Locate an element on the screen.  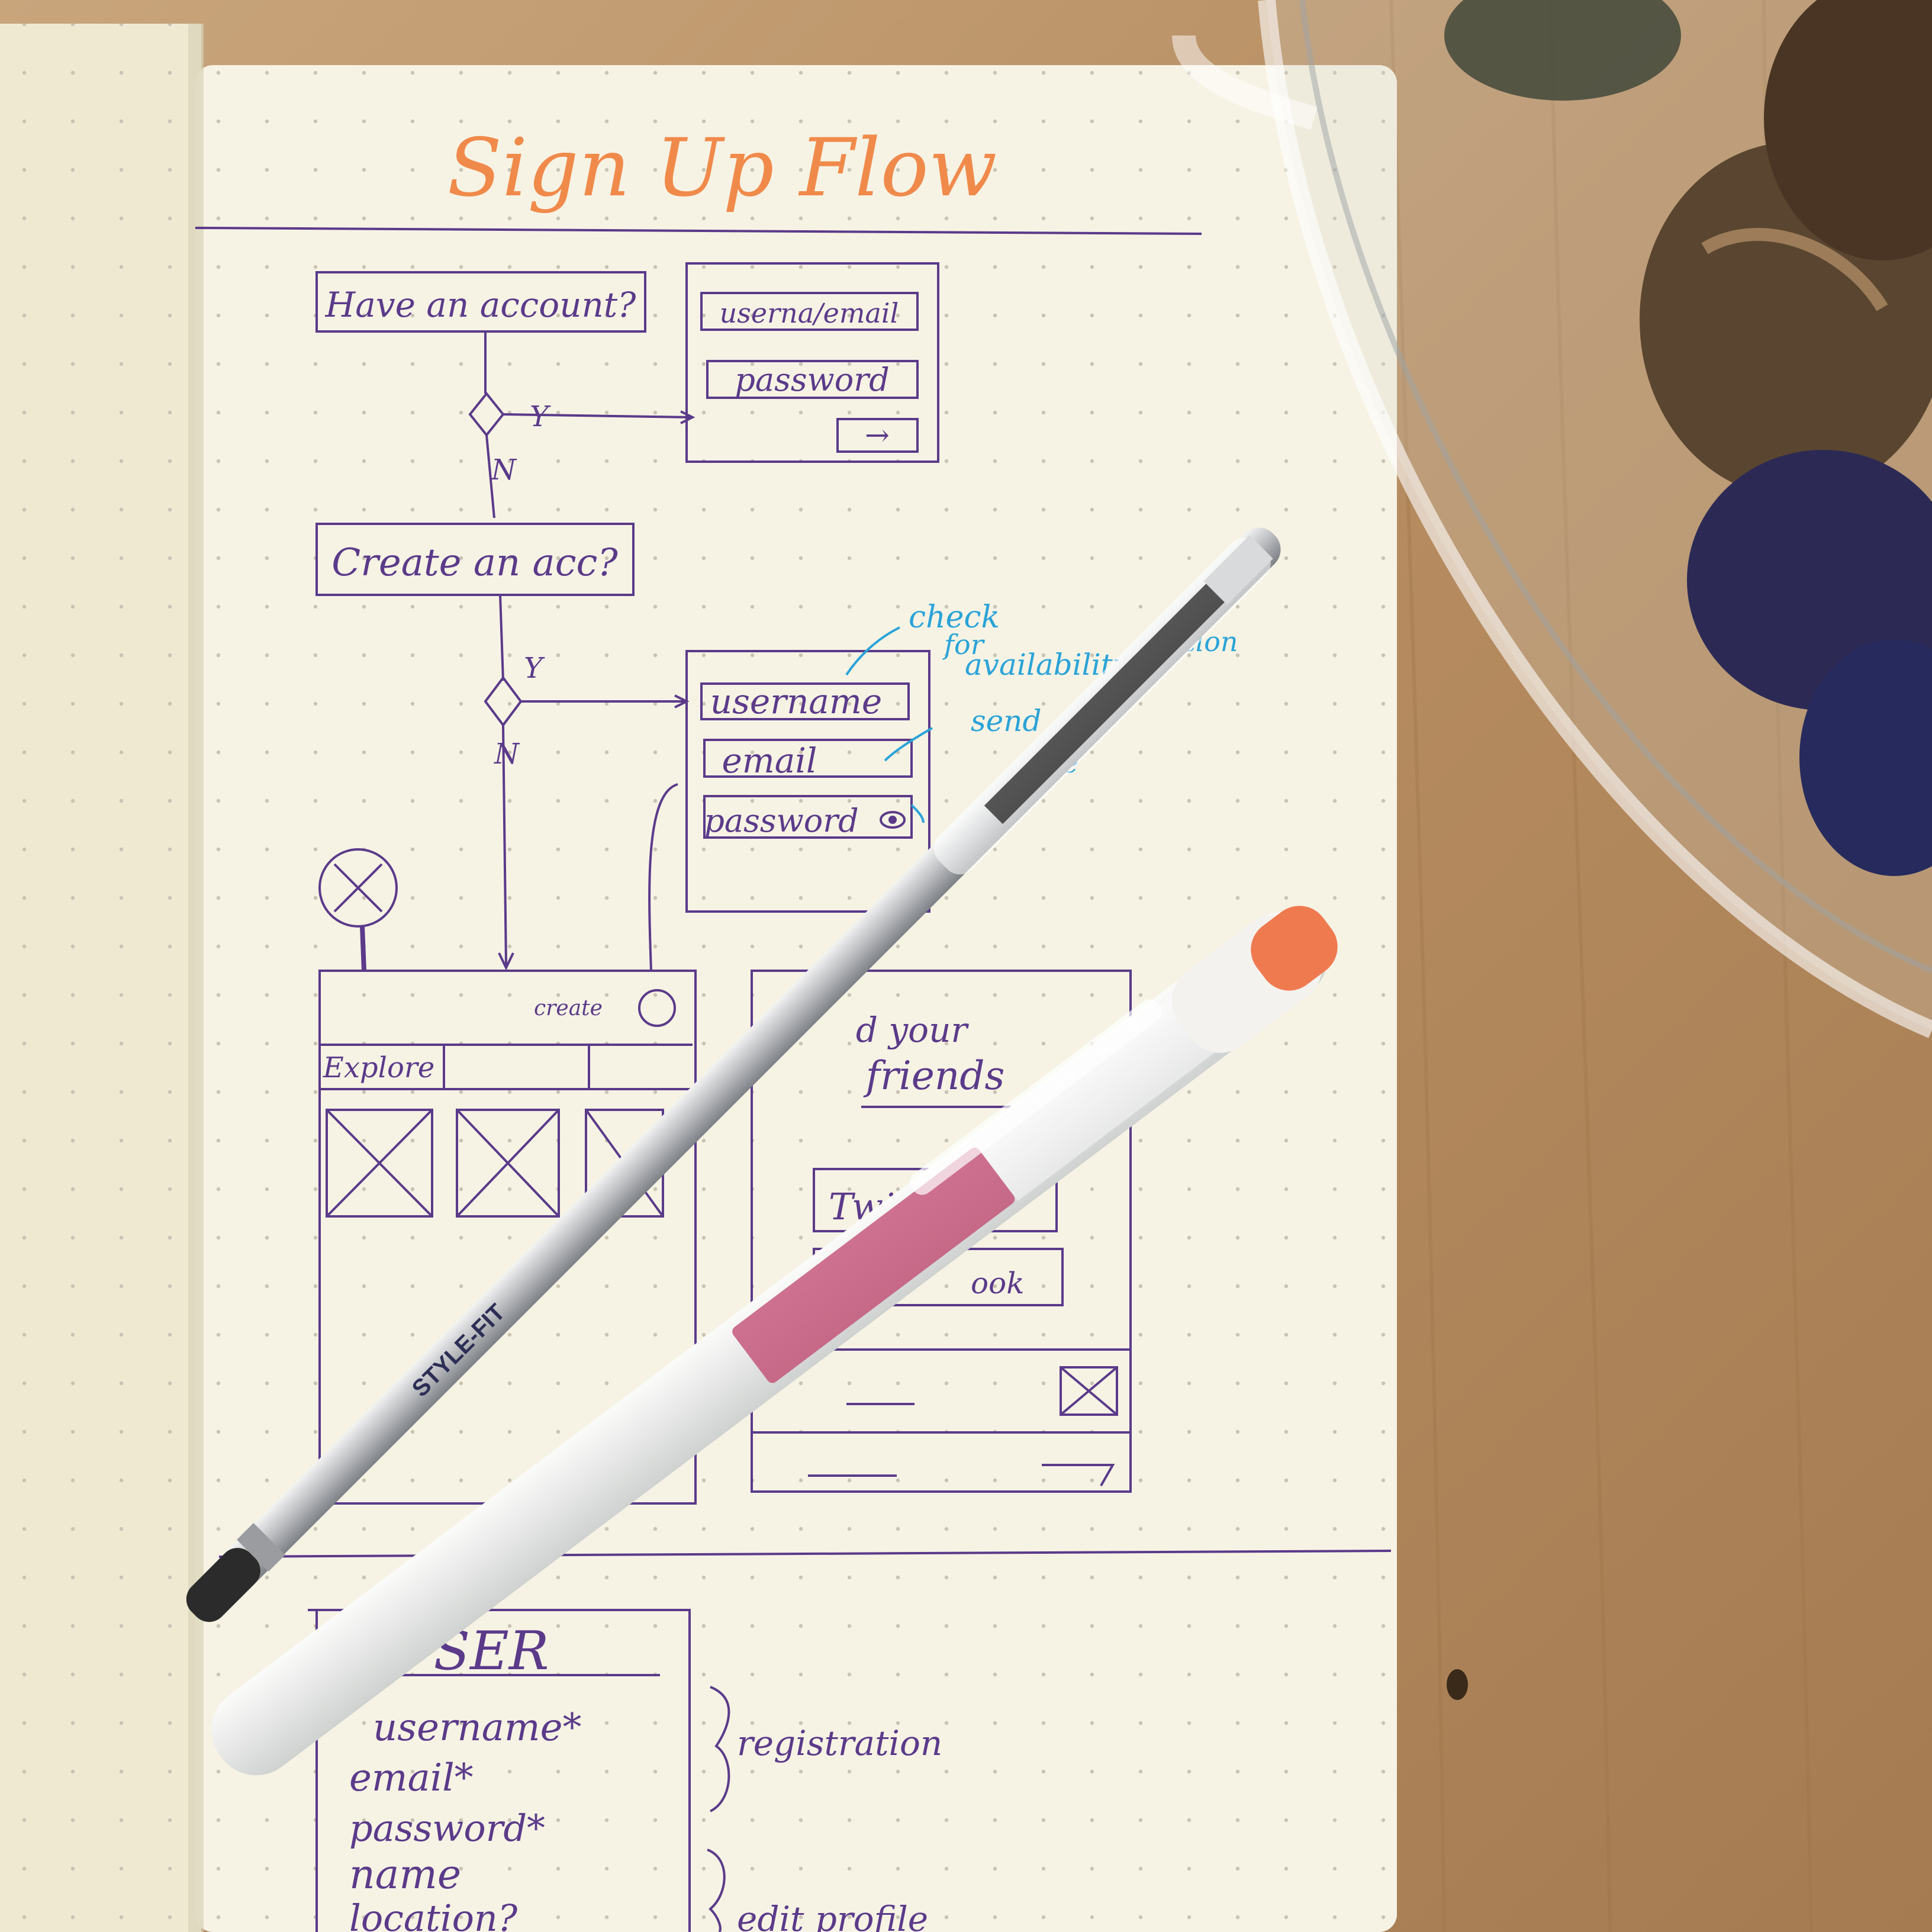
signup-username-label: username is located at coordinates (796, 701).